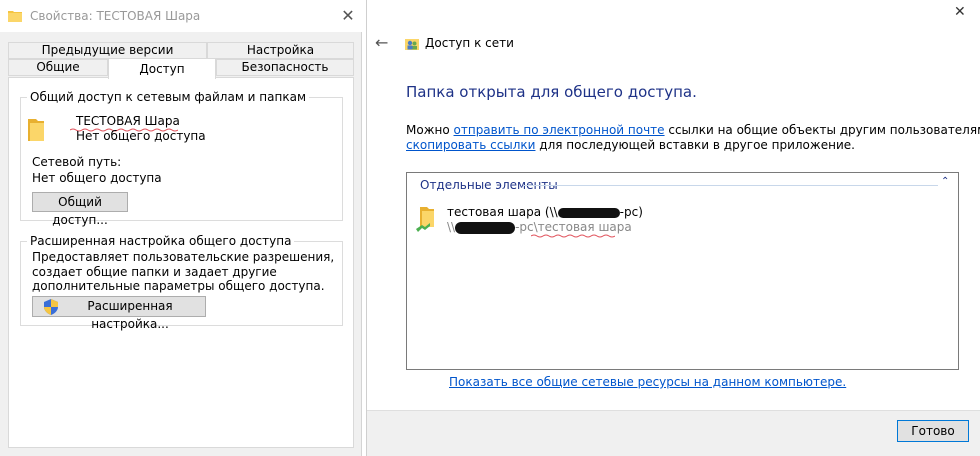 Image resolution: width=980 pixels, height=456 pixels. I want to click on tab-security: Безопасность, so click(285, 67).